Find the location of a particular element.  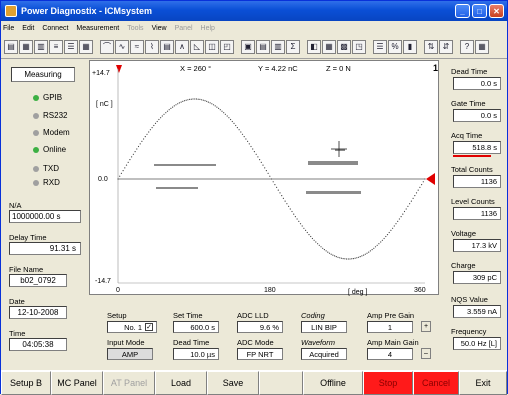

save-icon: ▦ is located at coordinates (26, 46).